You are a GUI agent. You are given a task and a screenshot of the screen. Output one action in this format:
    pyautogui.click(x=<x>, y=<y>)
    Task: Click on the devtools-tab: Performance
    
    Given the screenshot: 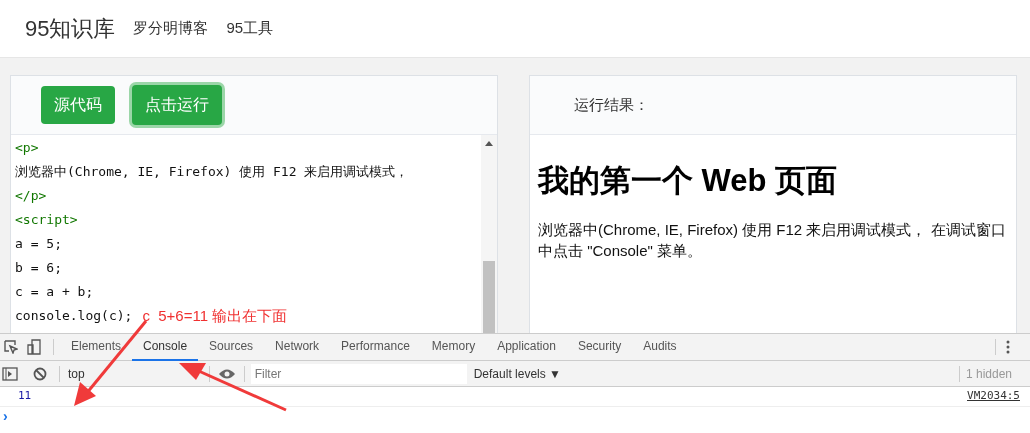 What is the action you would take?
    pyautogui.click(x=375, y=347)
    